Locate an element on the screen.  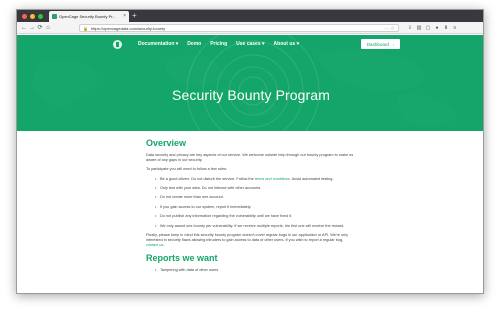
nav-item-pricing: Pricing is located at coordinates (218, 44).